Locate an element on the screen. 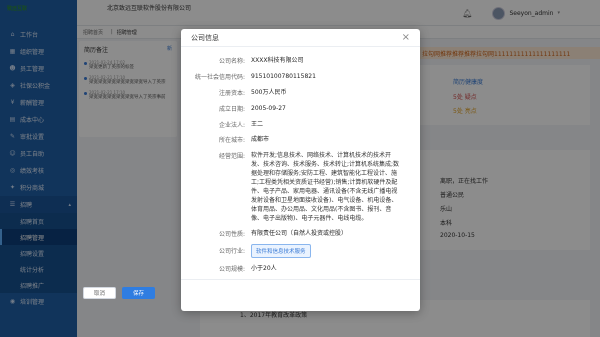 Image resolution: width=600 pixels, height=337 pixels. dialog-title: 公司信息 is located at coordinates (205, 37).